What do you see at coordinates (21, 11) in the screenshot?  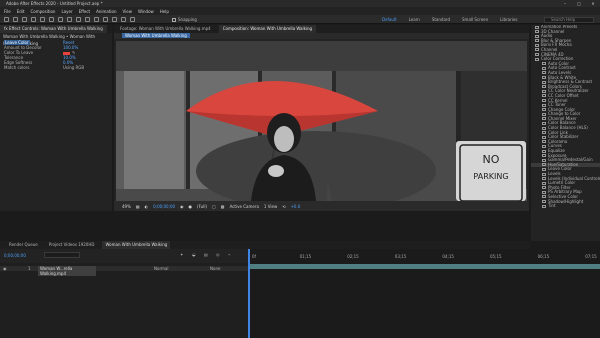 I see `menu-edit: Edit` at bounding box center [21, 11].